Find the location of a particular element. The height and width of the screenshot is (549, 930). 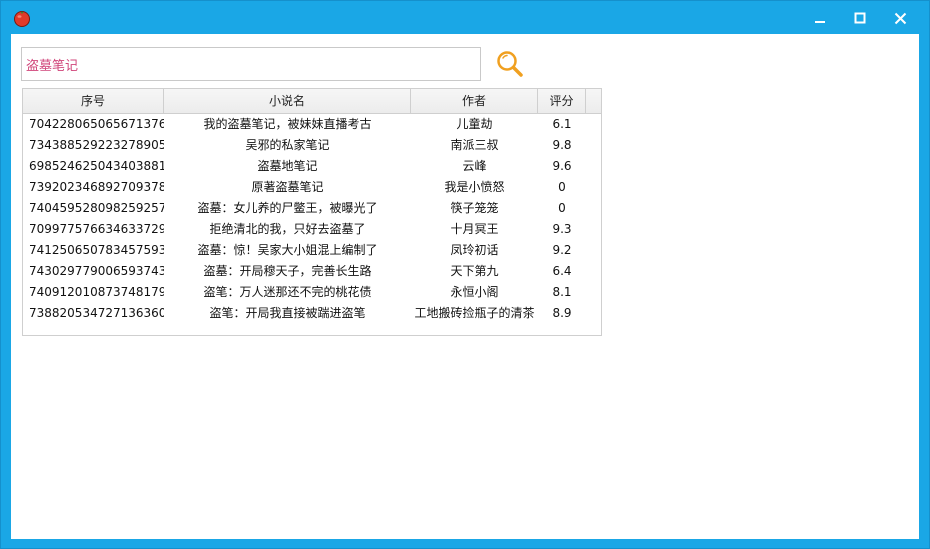

cell-author: 我是小愤怒 is located at coordinates (474, 187).